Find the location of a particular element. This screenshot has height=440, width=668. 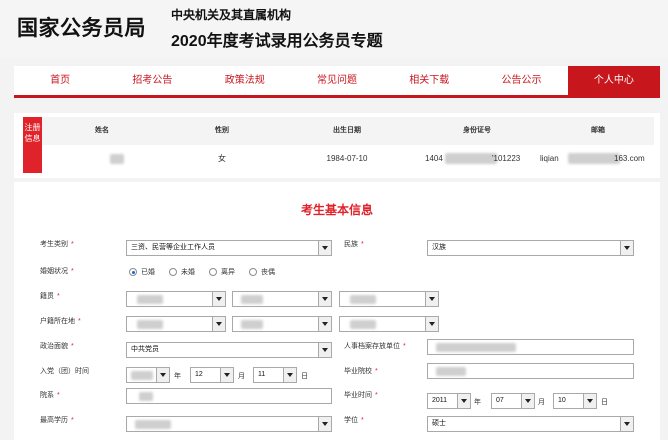

cell-birth-date: 1984-07-10 is located at coordinates (347, 158).